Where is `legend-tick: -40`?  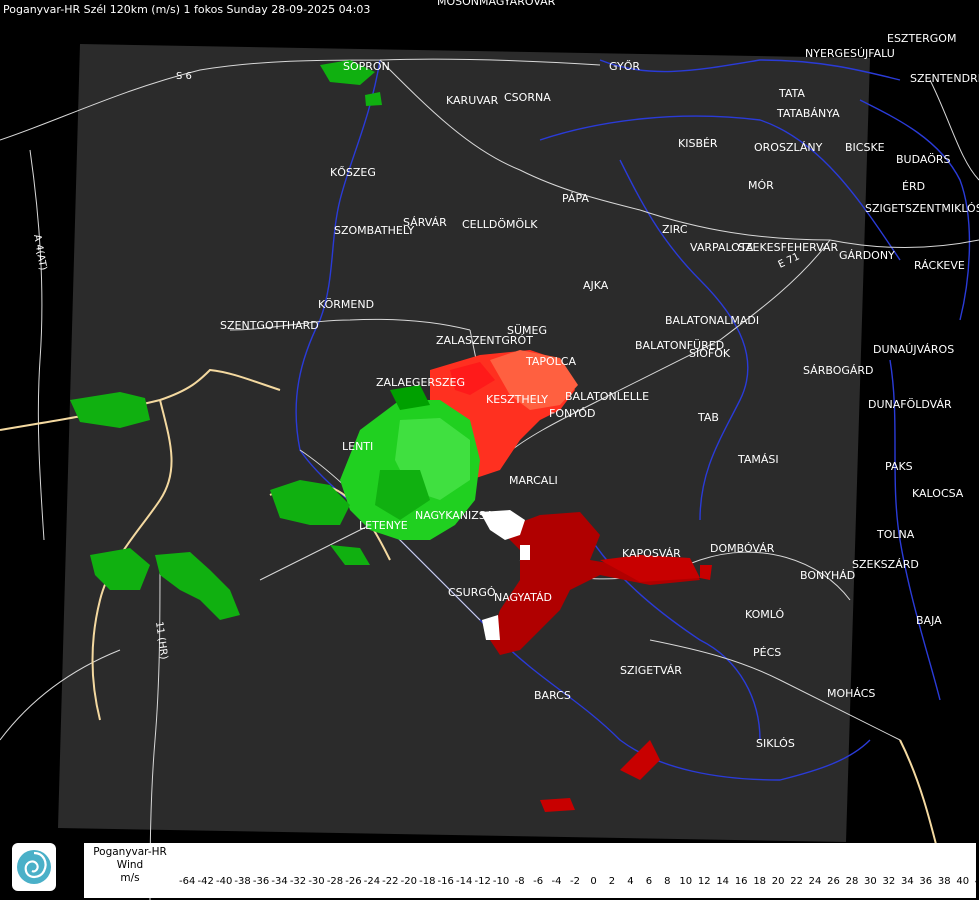
legend-tick: -40 is located at coordinates (224, 881).